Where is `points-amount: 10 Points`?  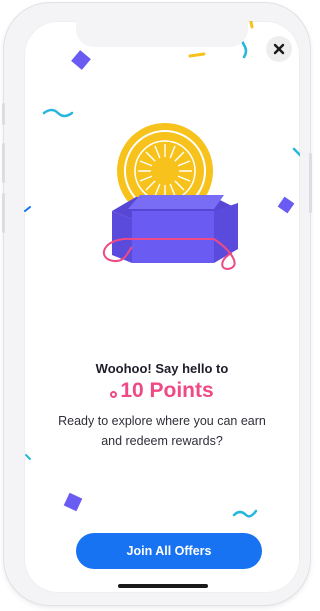
points-amount: 10 Points is located at coordinates (167, 390).